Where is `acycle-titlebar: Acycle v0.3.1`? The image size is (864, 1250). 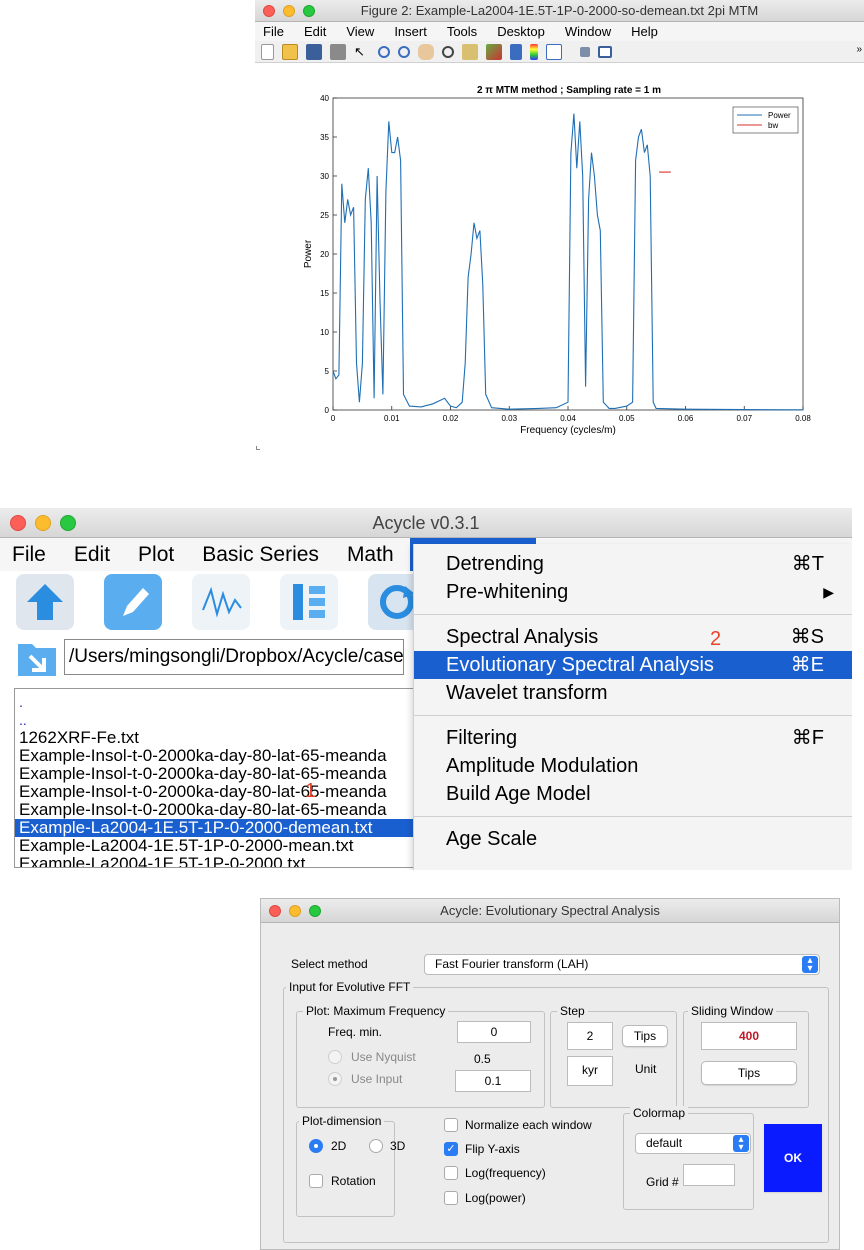
acycle-titlebar: Acycle v0.3.1 is located at coordinates (426, 523).